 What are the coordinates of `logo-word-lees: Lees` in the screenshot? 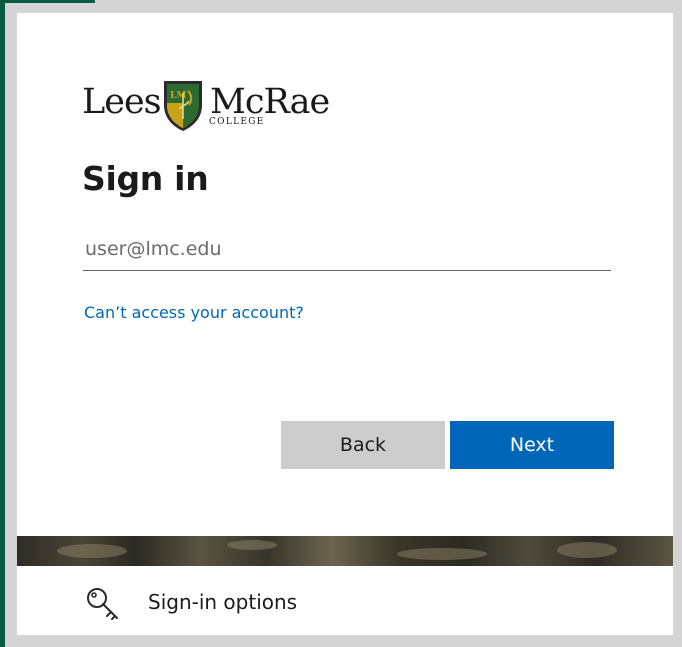 It's located at (122, 102).